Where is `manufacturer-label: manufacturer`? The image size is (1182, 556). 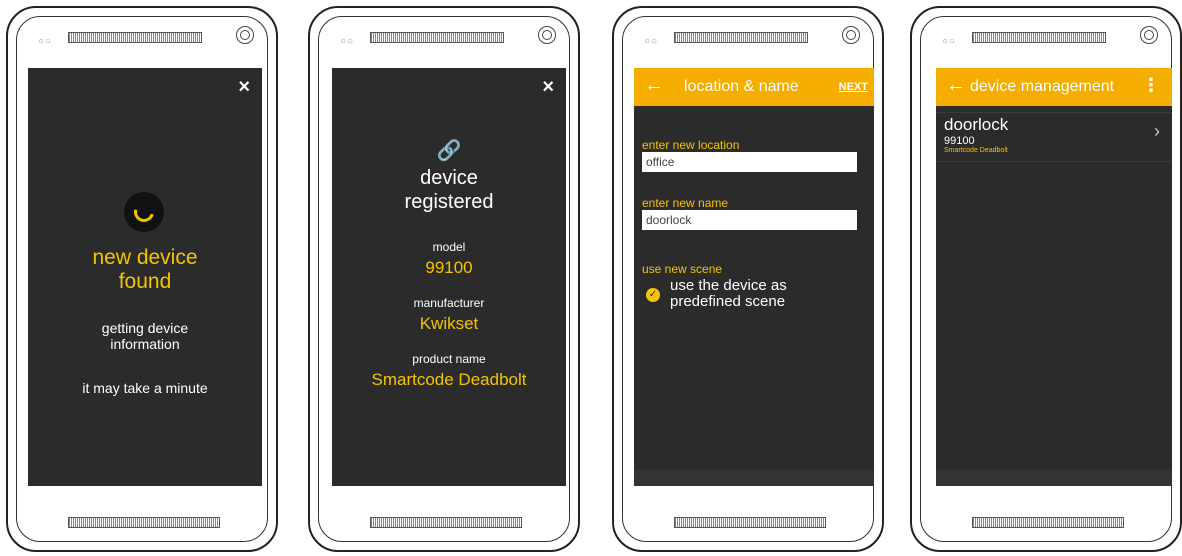 manufacturer-label: manufacturer is located at coordinates (449, 303).